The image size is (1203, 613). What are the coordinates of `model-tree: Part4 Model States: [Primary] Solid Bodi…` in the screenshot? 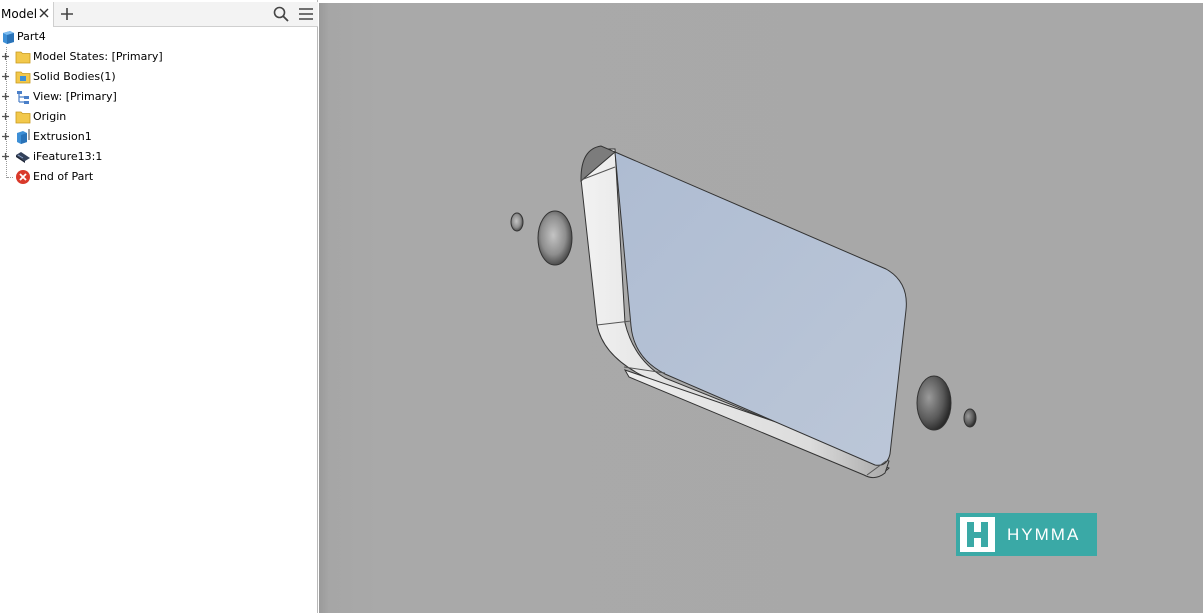 It's located at (159, 112).